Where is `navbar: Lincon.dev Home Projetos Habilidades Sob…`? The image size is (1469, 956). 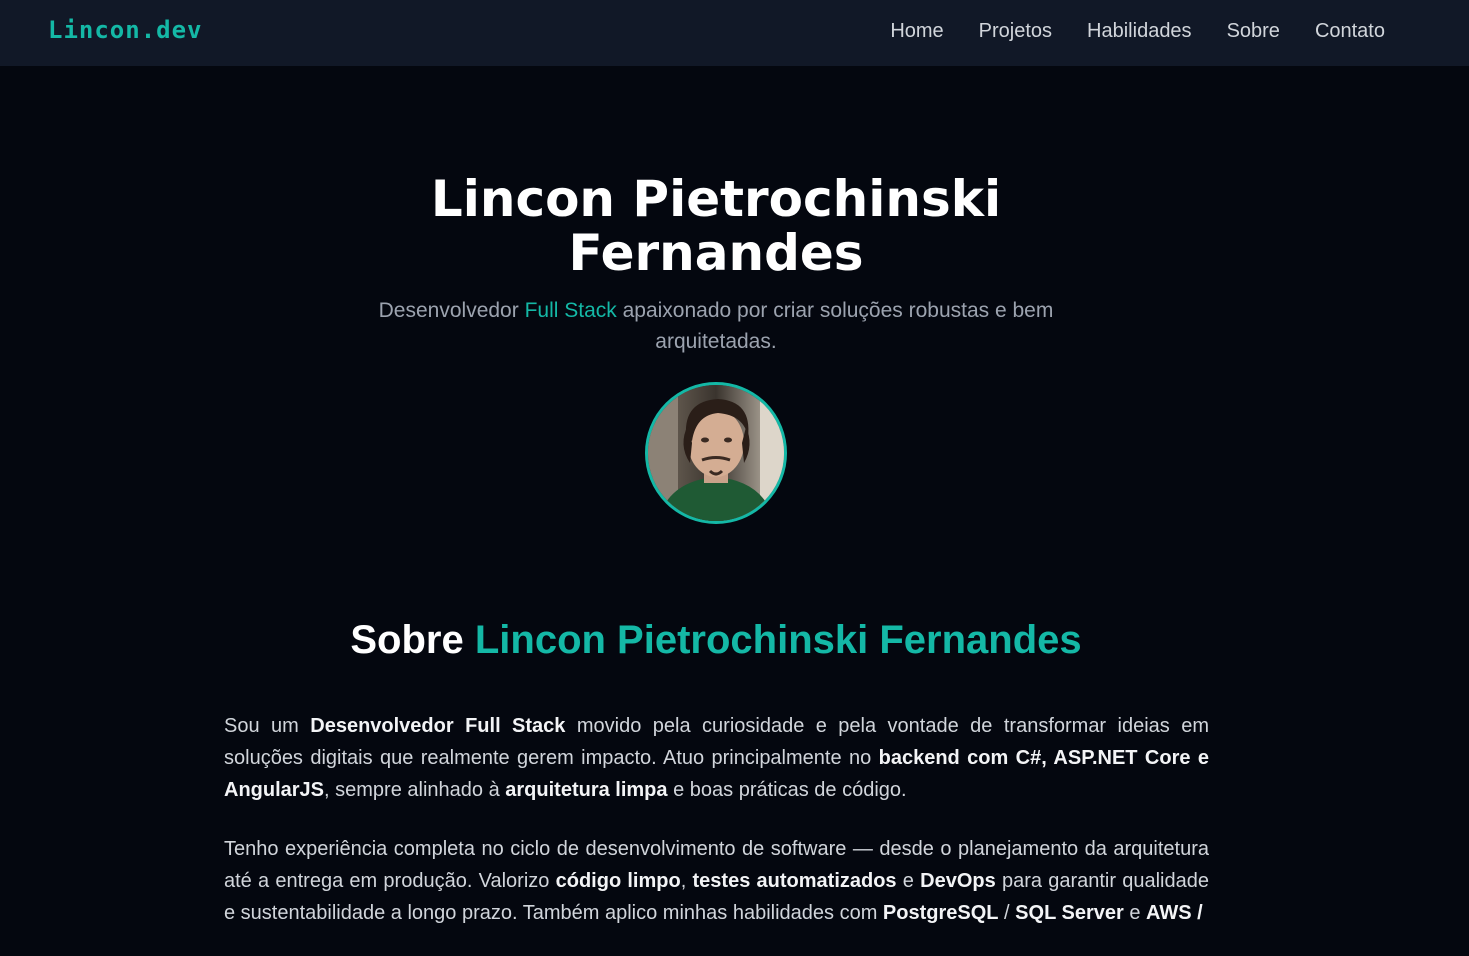 navbar: Lincon.dev Home Projetos Habilidades Sob… is located at coordinates (734, 33).